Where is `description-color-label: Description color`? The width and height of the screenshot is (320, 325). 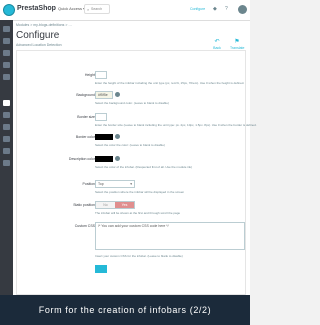 description-color-label: Description color is located at coordinates (81, 159).